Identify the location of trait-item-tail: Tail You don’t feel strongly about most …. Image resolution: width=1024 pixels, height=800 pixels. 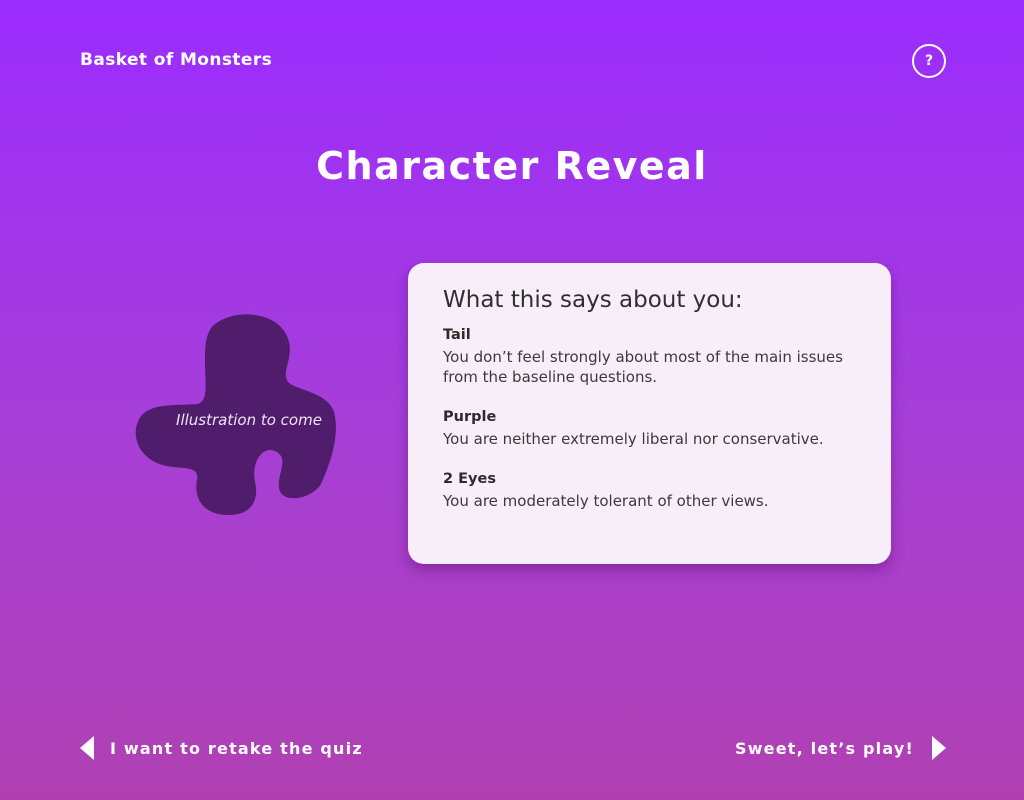
(649, 357).